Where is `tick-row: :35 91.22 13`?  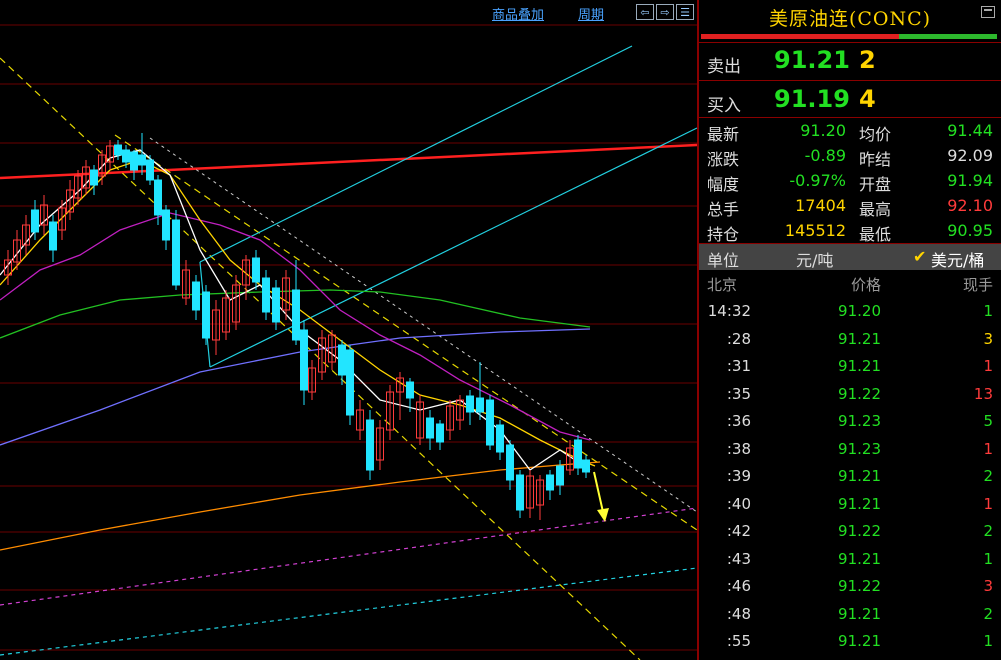
tick-row: :35 91.22 13 is located at coordinates (850, 398).